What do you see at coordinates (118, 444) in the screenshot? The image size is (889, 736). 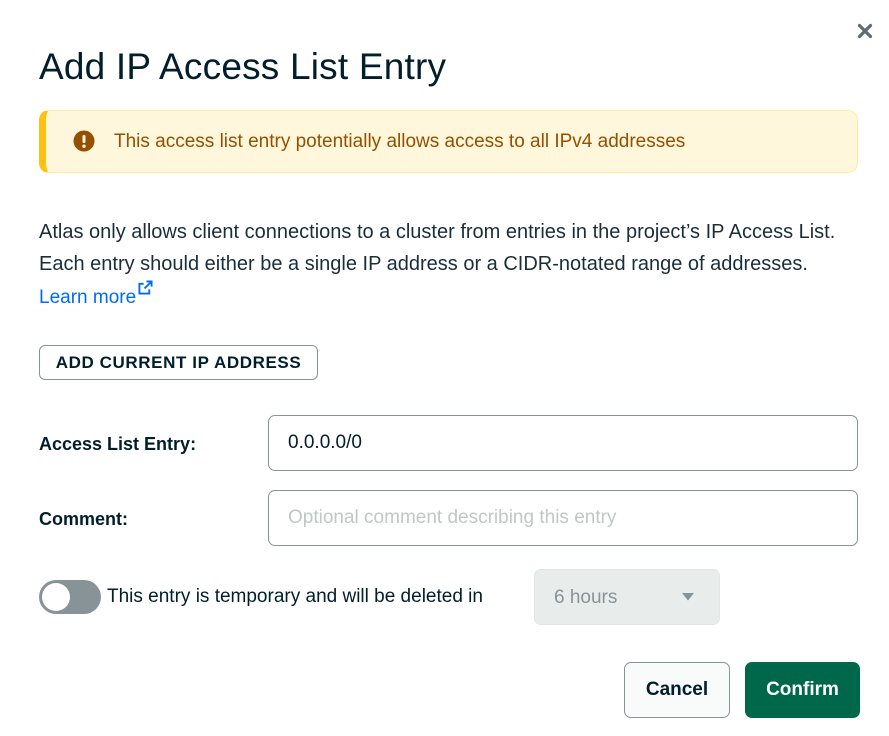 I see `access-list-entry-label: Access List Entry:` at bounding box center [118, 444].